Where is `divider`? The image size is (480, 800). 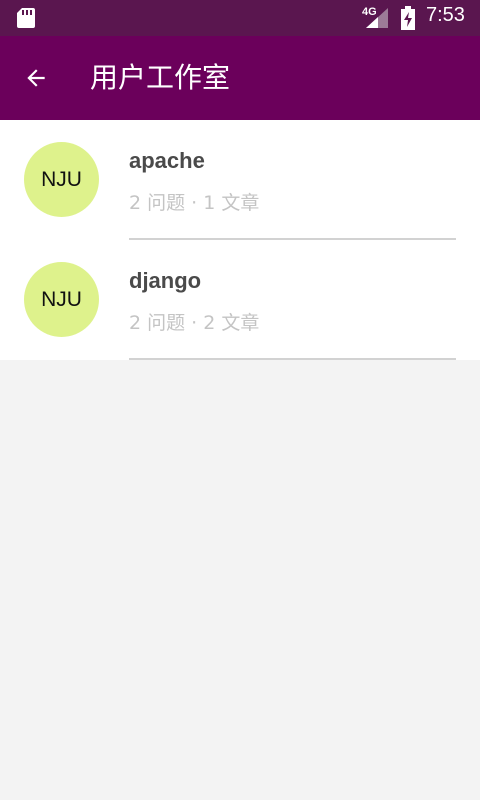
divider is located at coordinates (292, 359).